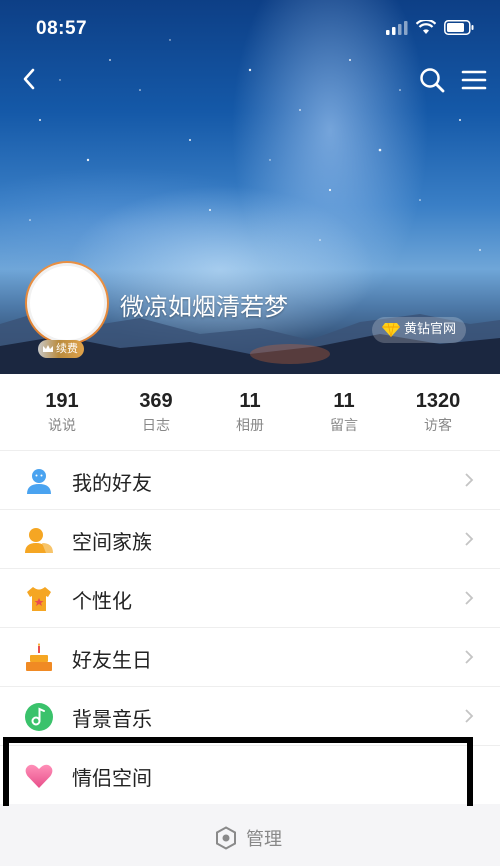 This screenshot has height=866, width=500. Describe the element at coordinates (102, 601) in the screenshot. I see `menu-label: 个性化` at that location.